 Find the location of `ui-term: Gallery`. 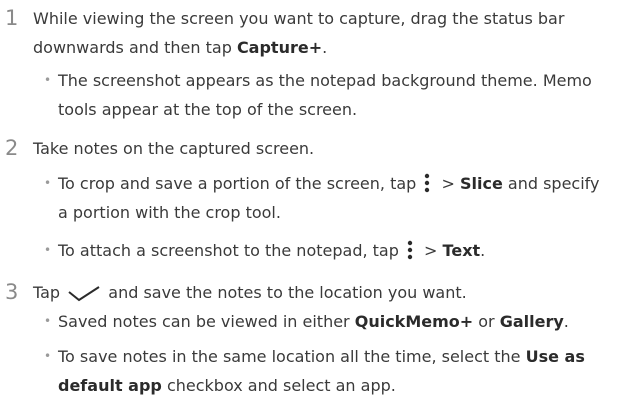

ui-term: Gallery is located at coordinates (531, 321).